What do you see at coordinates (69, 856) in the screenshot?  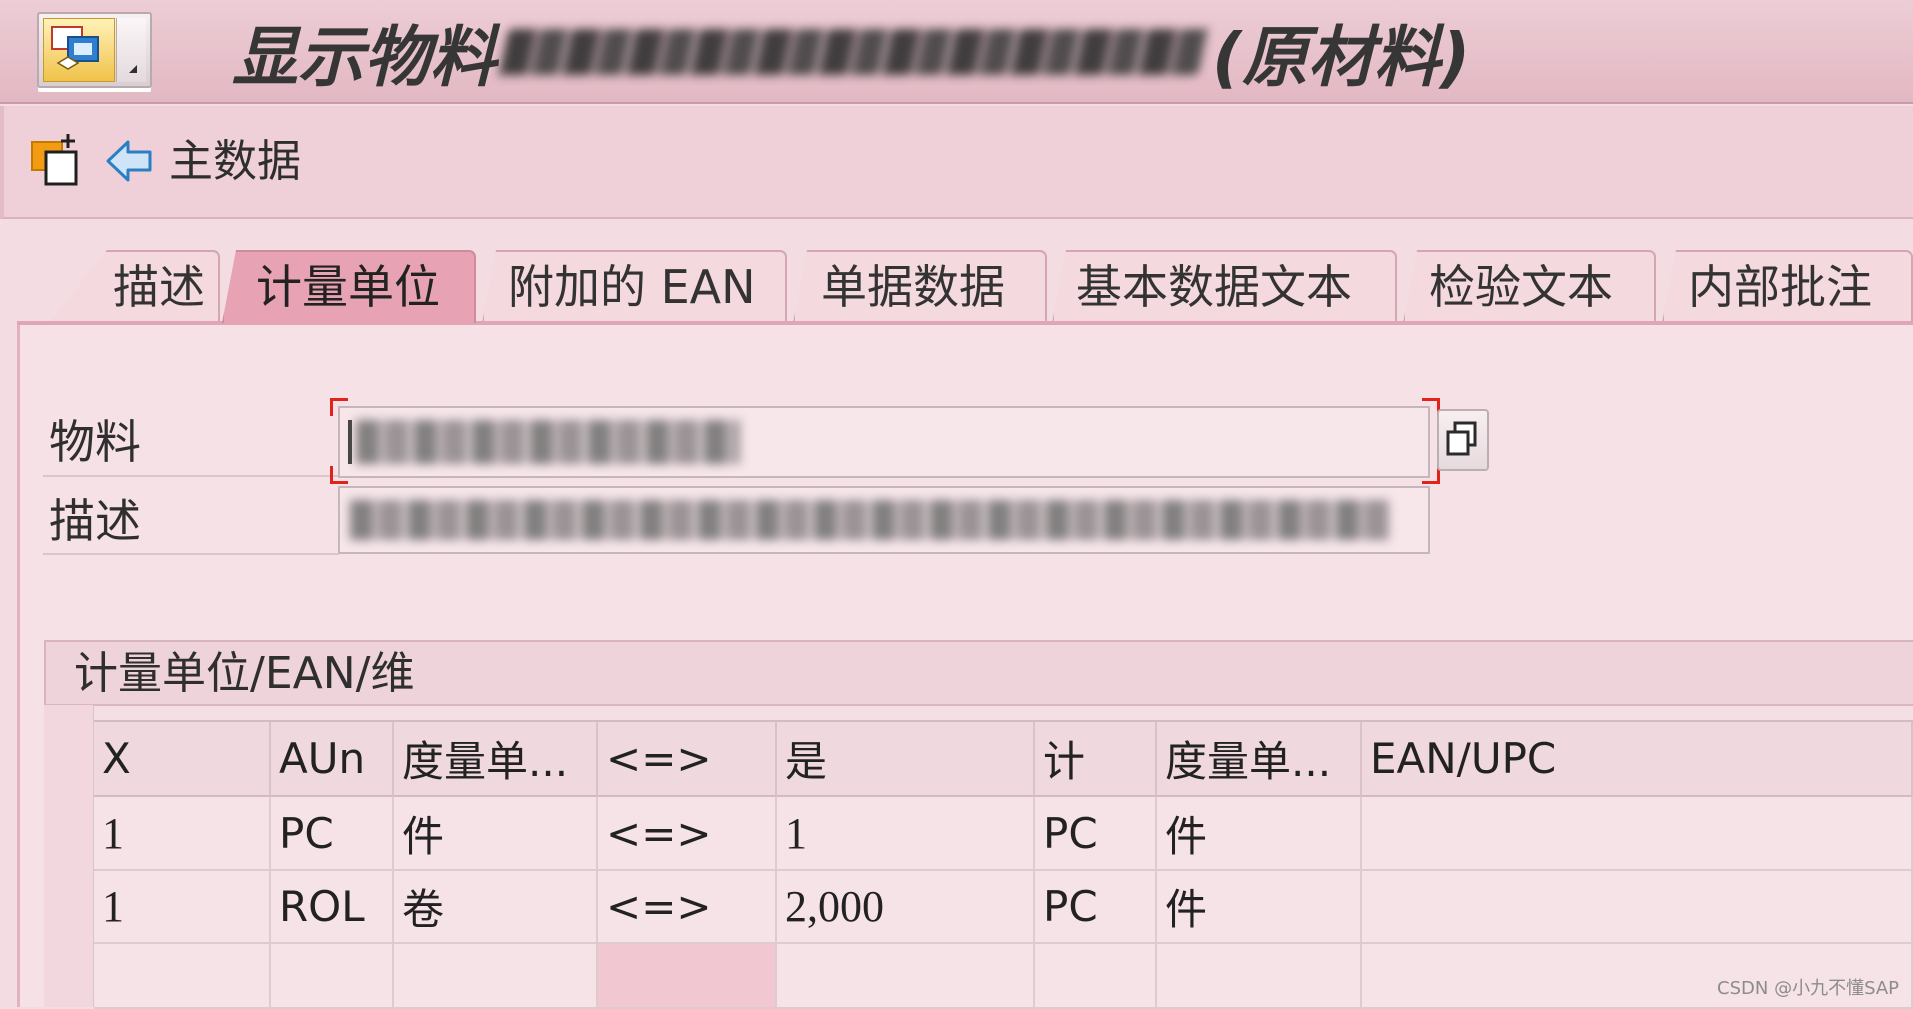 I see `row-selector-column` at bounding box center [69, 856].